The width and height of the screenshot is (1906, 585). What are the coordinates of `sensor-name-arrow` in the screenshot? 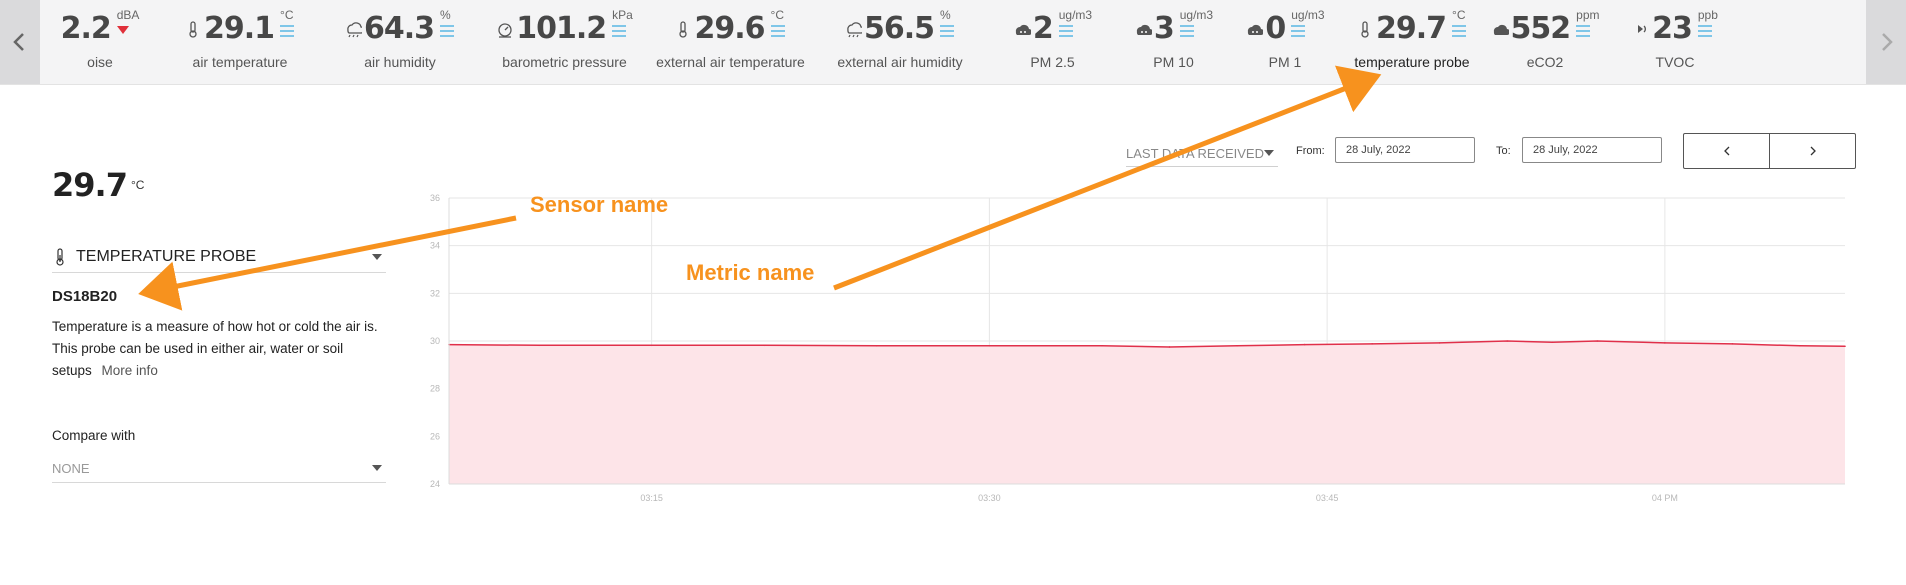 It's located at (327, 263).